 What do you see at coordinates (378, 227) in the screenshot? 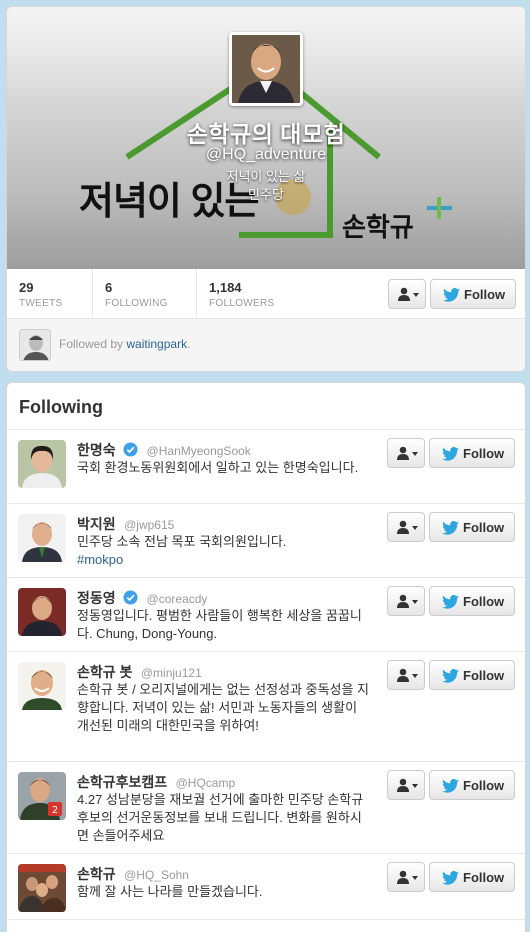
I see `banner-brand: 손학규` at bounding box center [378, 227].